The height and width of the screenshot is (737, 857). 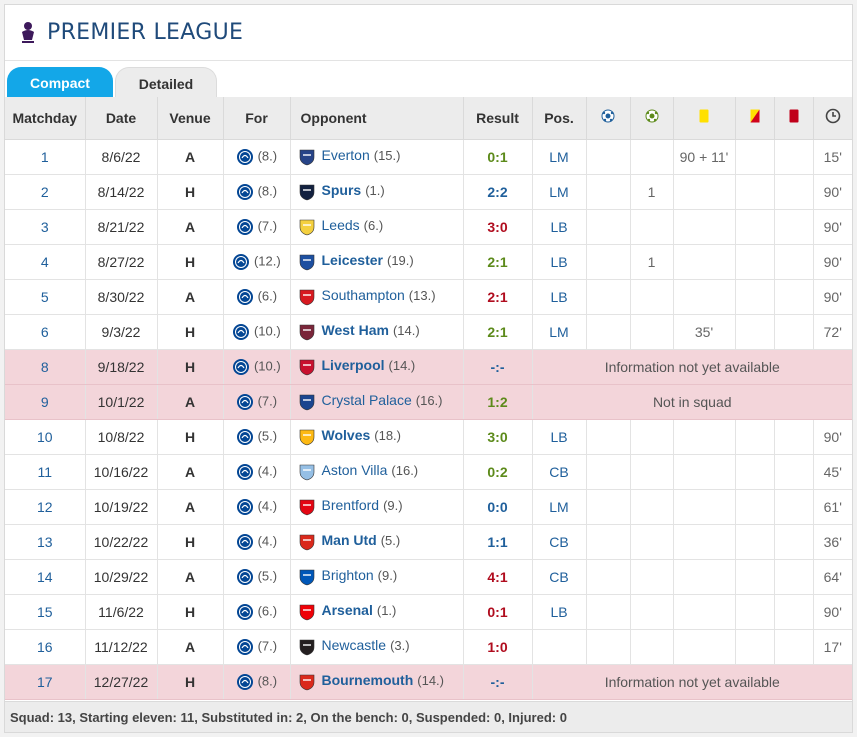 What do you see at coordinates (368, 680) in the screenshot?
I see `opponent-link: Bournemouth` at bounding box center [368, 680].